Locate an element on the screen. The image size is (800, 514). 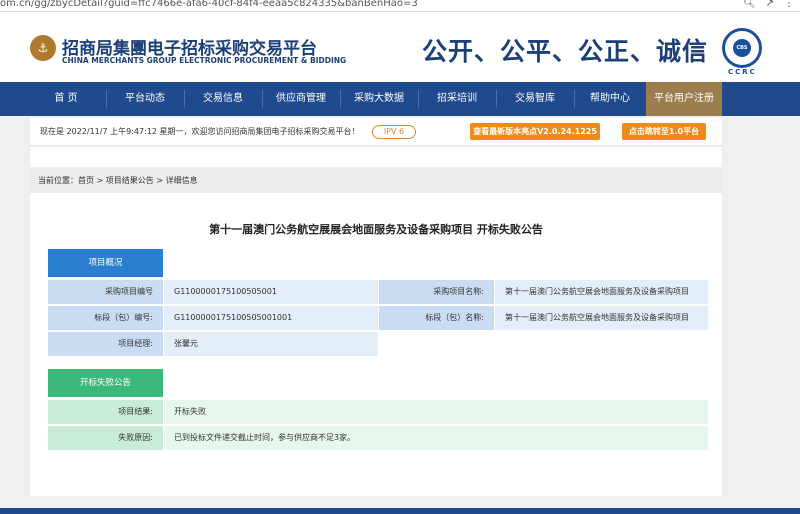
label-project-number: 采购项目编号 is located at coordinates (105, 292).